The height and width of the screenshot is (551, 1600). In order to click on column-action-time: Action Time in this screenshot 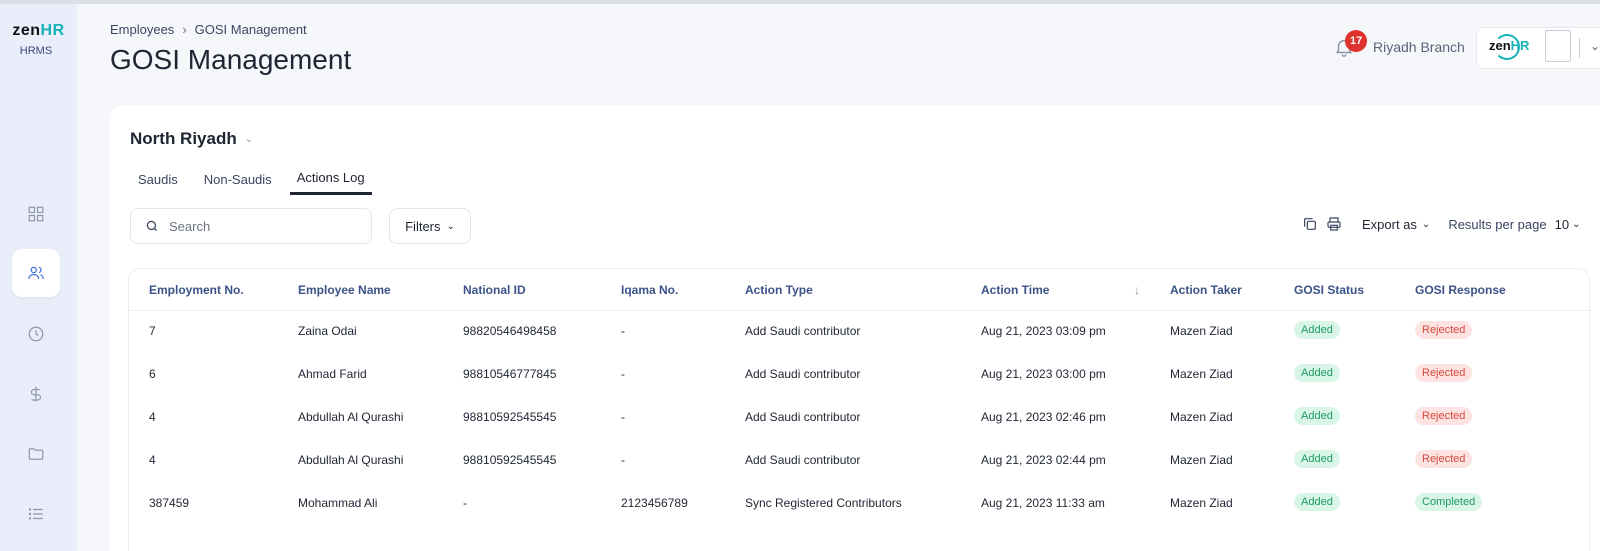, I will do `click(1015, 290)`.